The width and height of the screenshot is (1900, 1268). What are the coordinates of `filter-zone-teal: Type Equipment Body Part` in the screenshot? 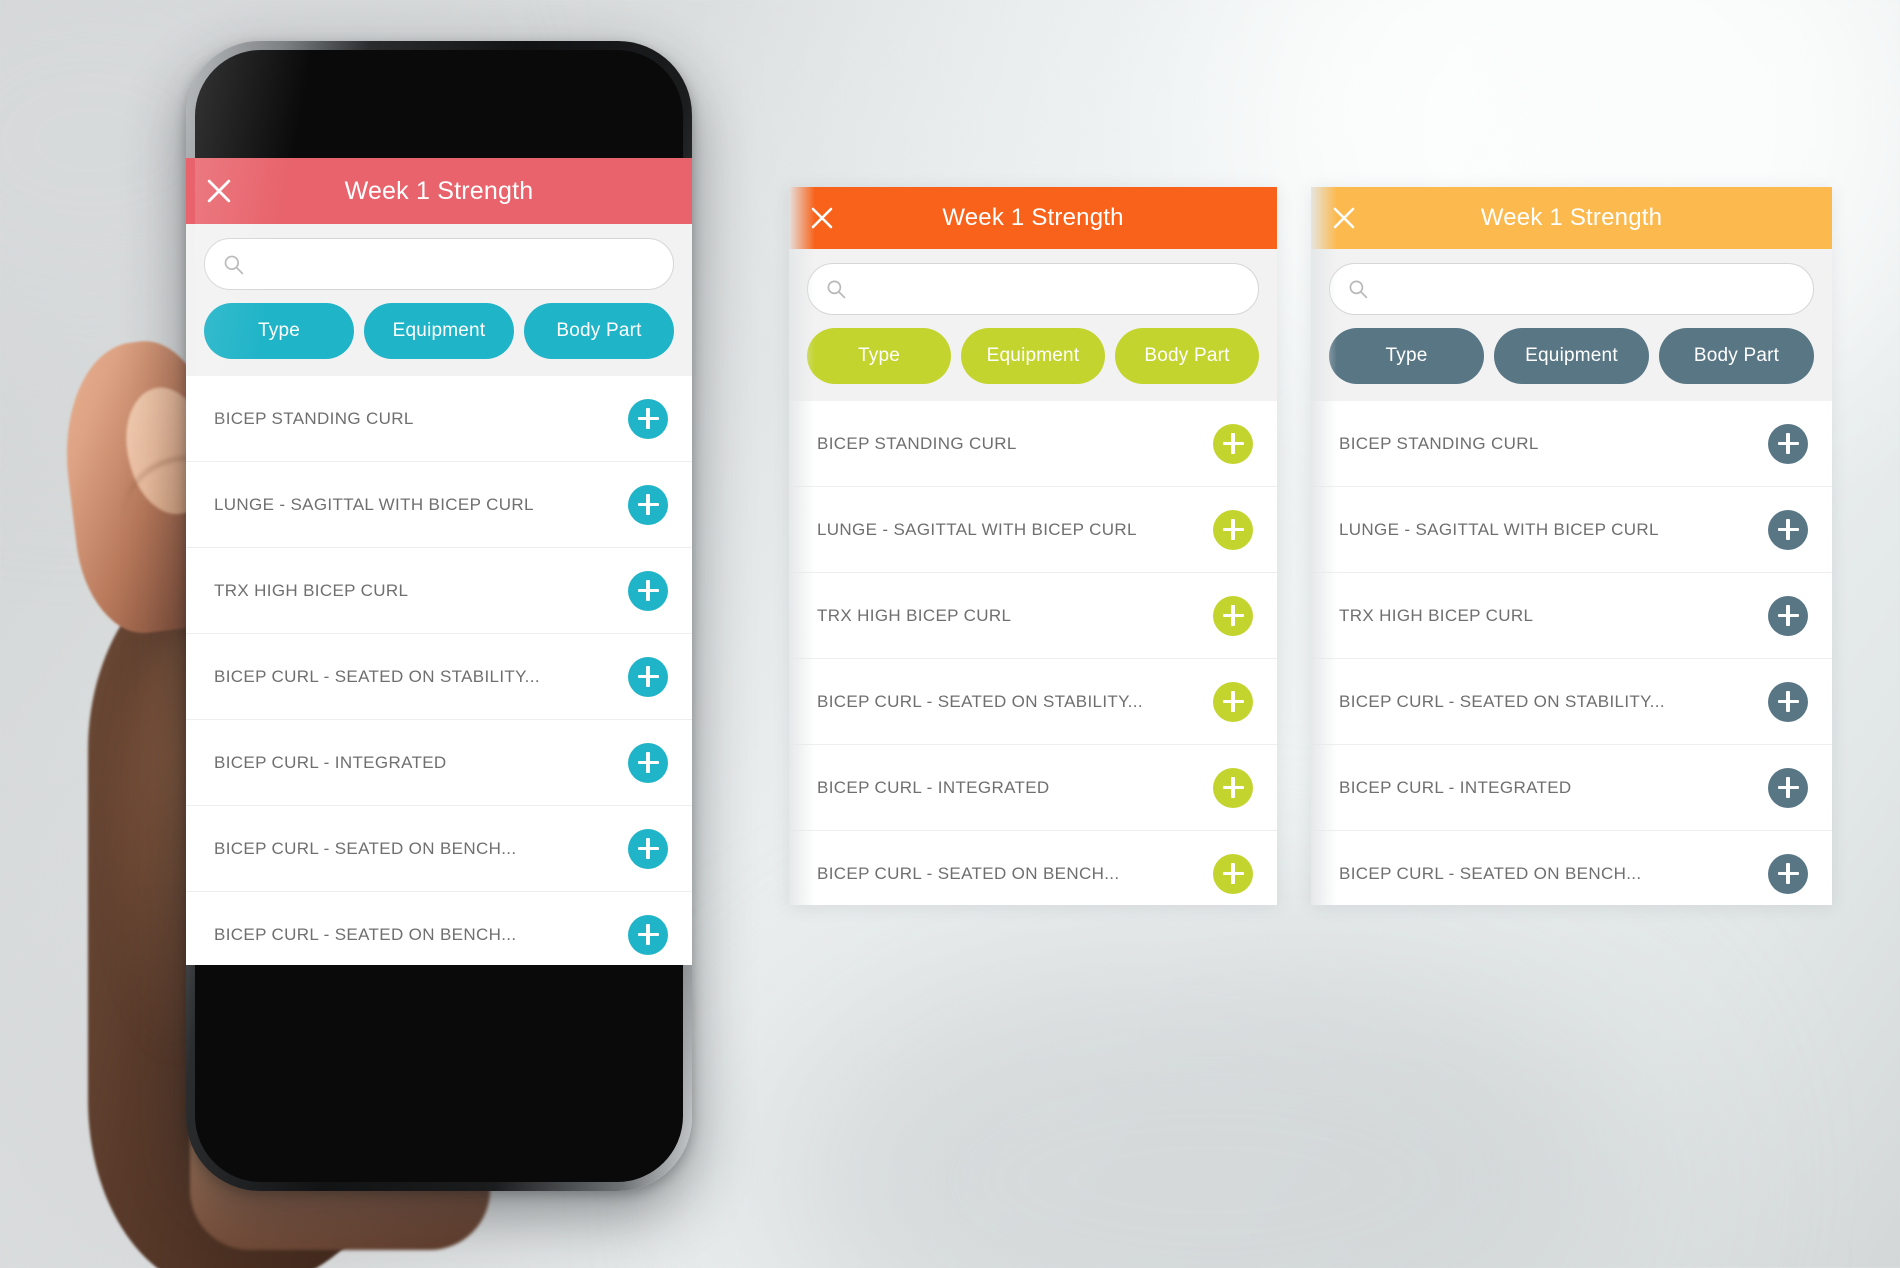 It's located at (439, 300).